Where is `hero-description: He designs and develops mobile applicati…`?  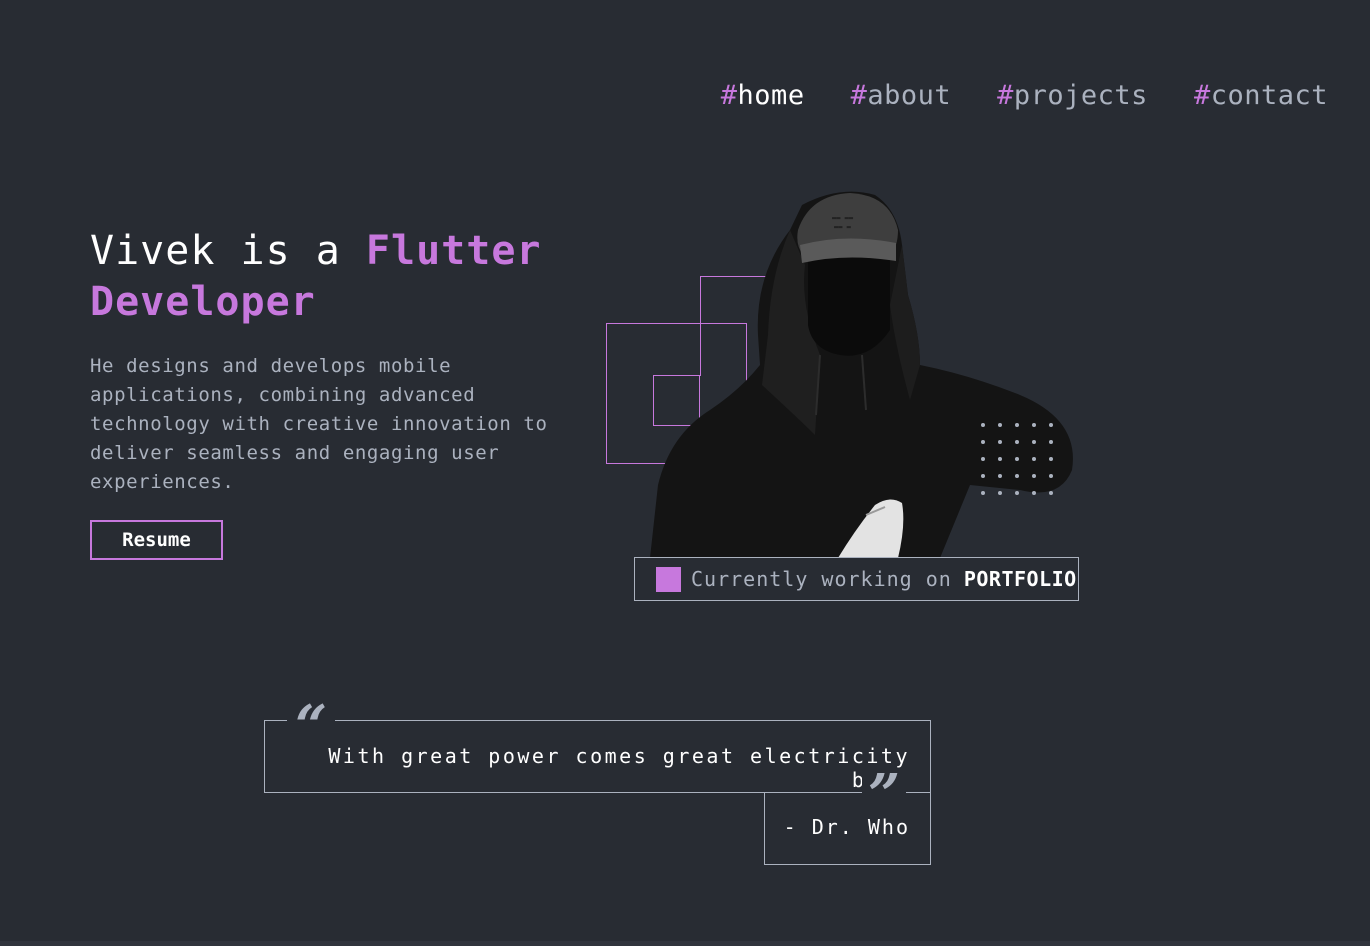 hero-description: He designs and develops mobile applicati… is located at coordinates (319, 424).